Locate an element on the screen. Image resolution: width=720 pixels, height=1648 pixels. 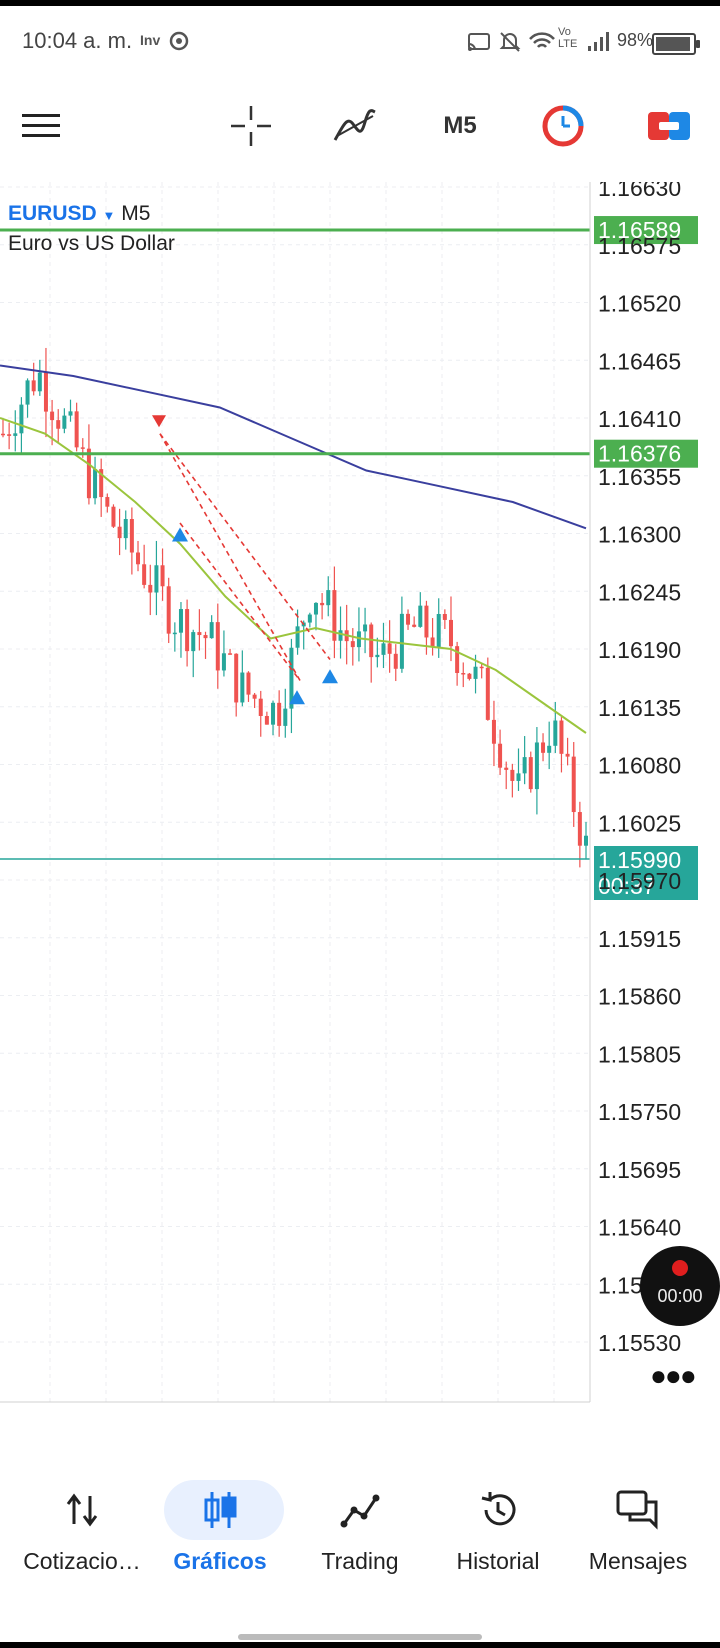
symbol-timeframe: M5 is located at coordinates (136, 213).